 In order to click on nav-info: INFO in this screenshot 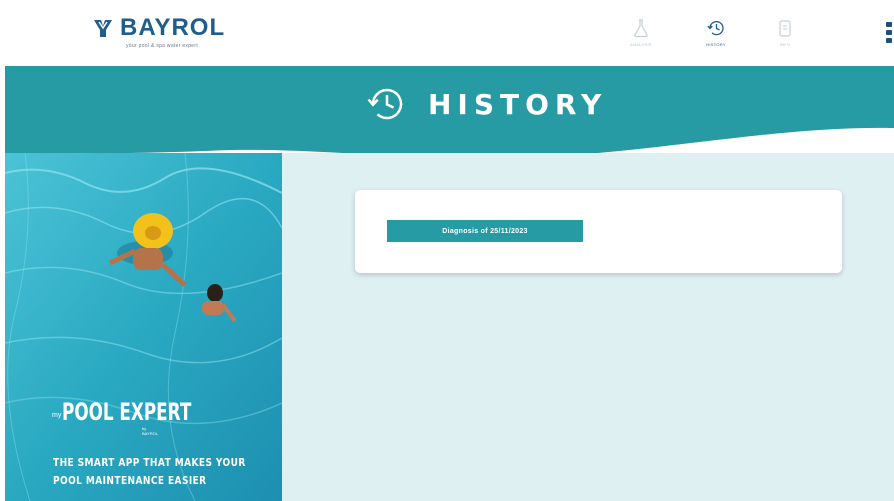, I will do `click(785, 32)`.